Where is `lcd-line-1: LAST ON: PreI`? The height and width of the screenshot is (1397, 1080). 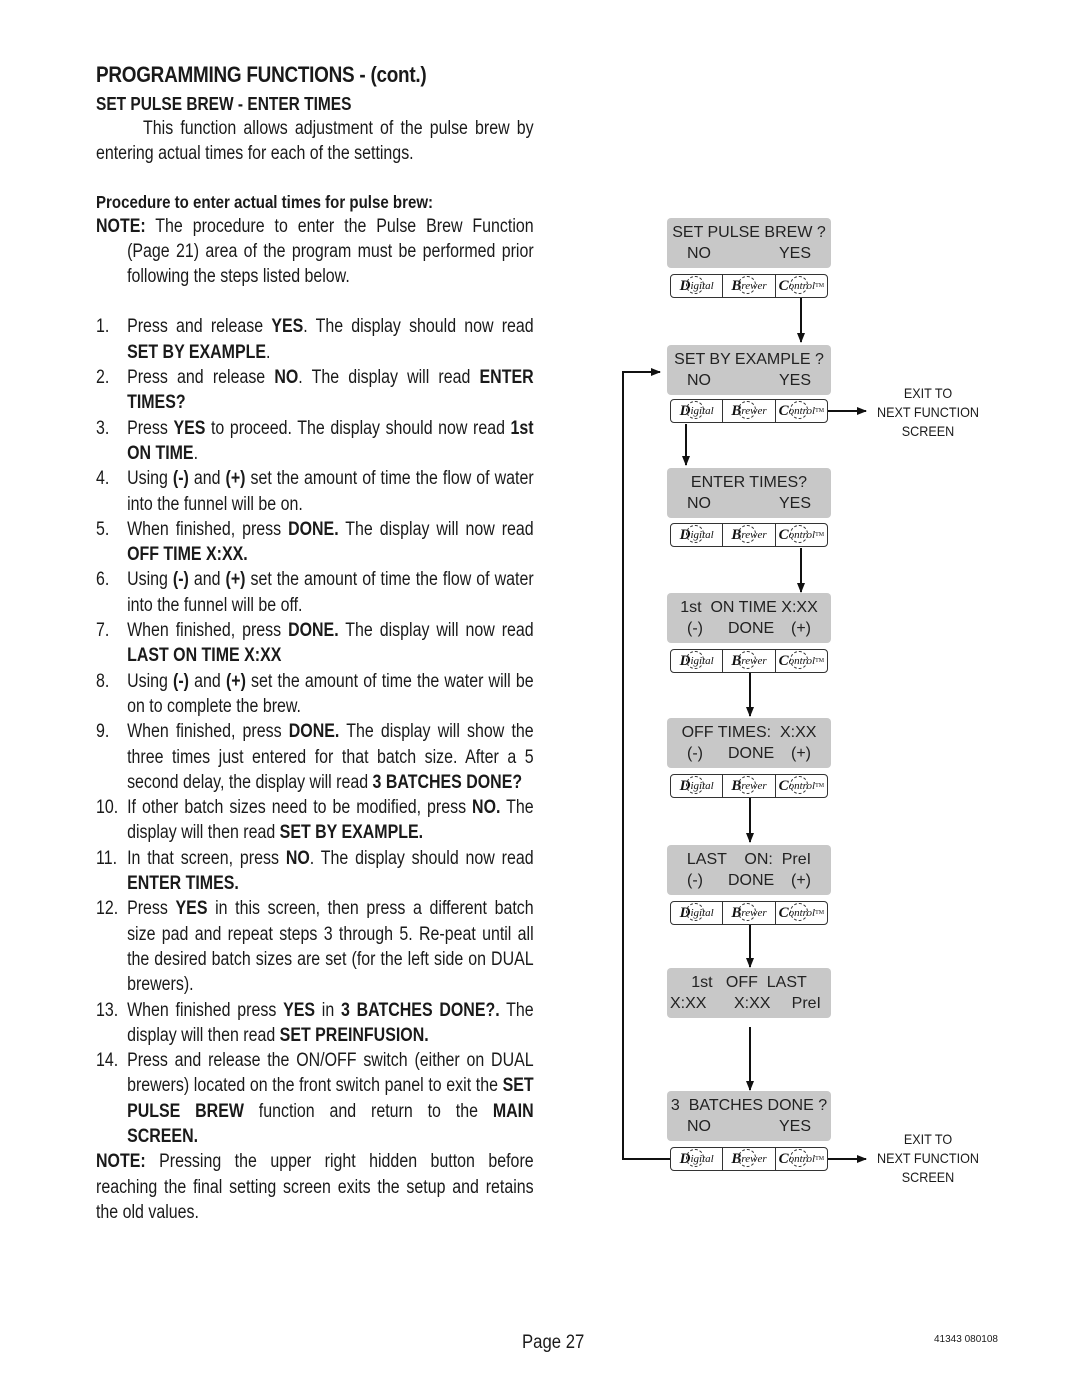
lcd-line-1: LAST ON: PreI is located at coordinates (749, 859).